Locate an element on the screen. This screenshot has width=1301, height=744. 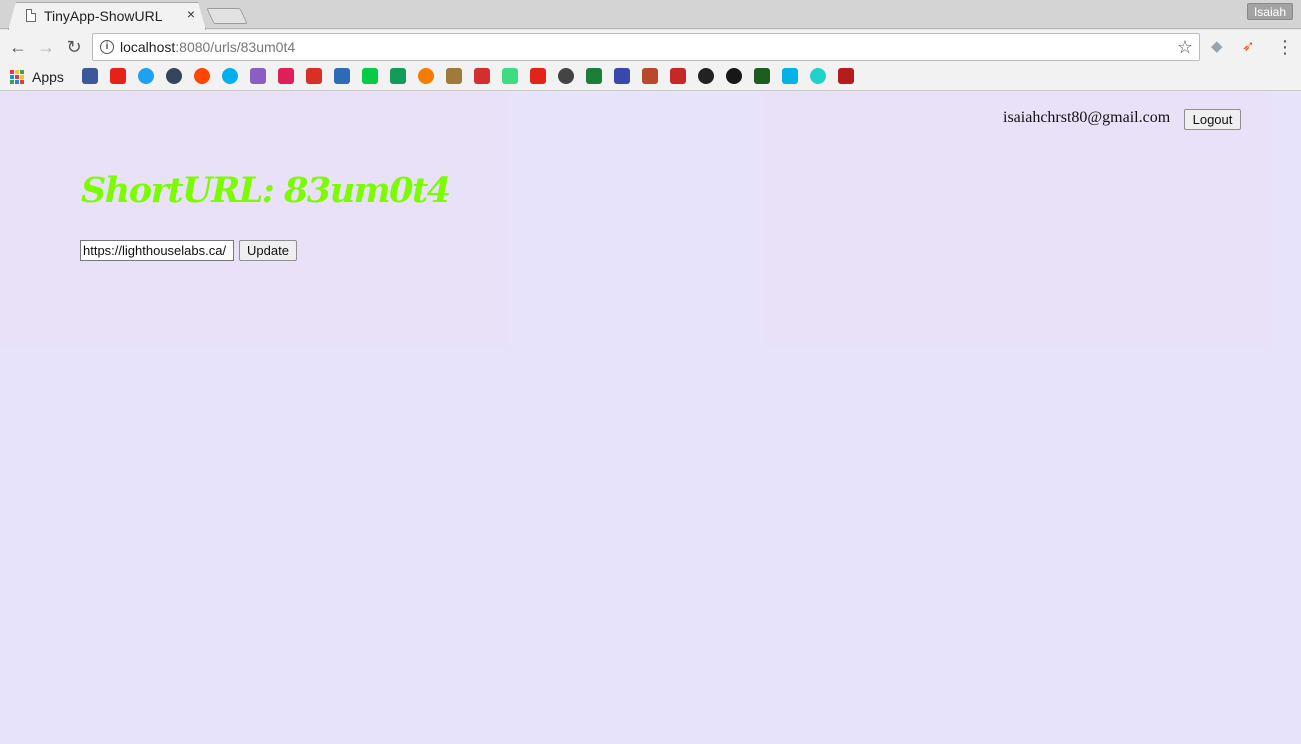
kanji-icon is located at coordinates (678, 76).